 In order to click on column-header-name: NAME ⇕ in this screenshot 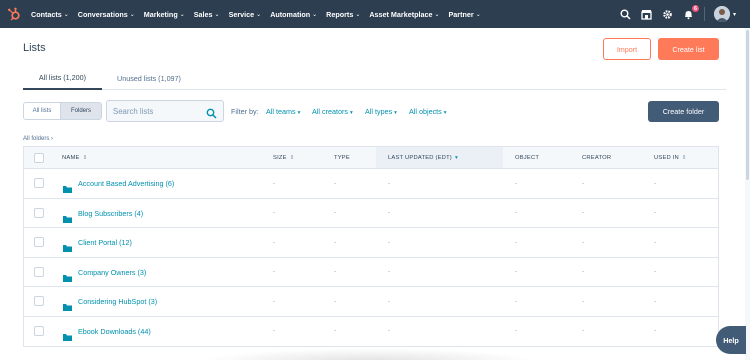, I will do `click(74, 157)`.